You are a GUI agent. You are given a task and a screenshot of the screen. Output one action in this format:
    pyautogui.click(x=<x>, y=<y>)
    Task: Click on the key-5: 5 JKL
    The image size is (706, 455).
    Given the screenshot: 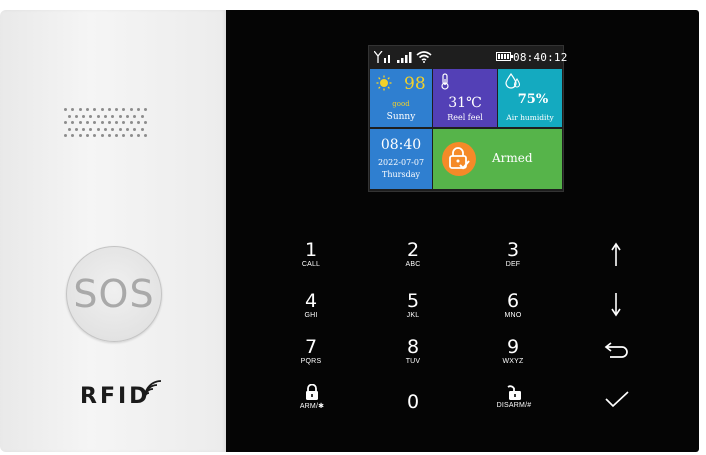 What is the action you would take?
    pyautogui.click(x=413, y=305)
    